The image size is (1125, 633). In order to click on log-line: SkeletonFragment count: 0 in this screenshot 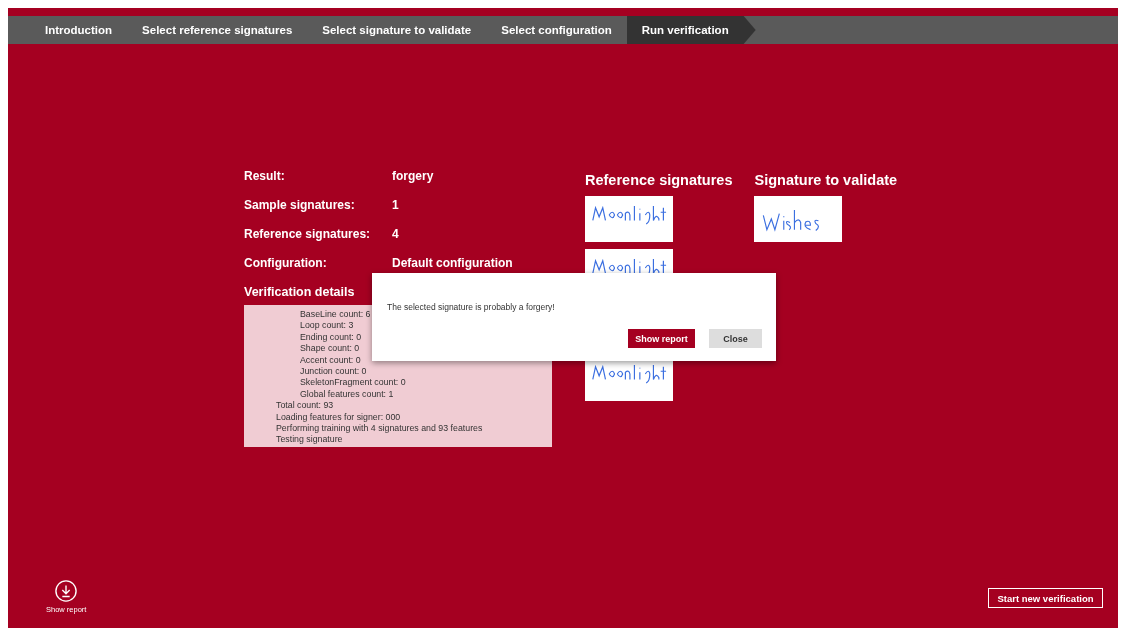, I will do `click(353, 383)`.